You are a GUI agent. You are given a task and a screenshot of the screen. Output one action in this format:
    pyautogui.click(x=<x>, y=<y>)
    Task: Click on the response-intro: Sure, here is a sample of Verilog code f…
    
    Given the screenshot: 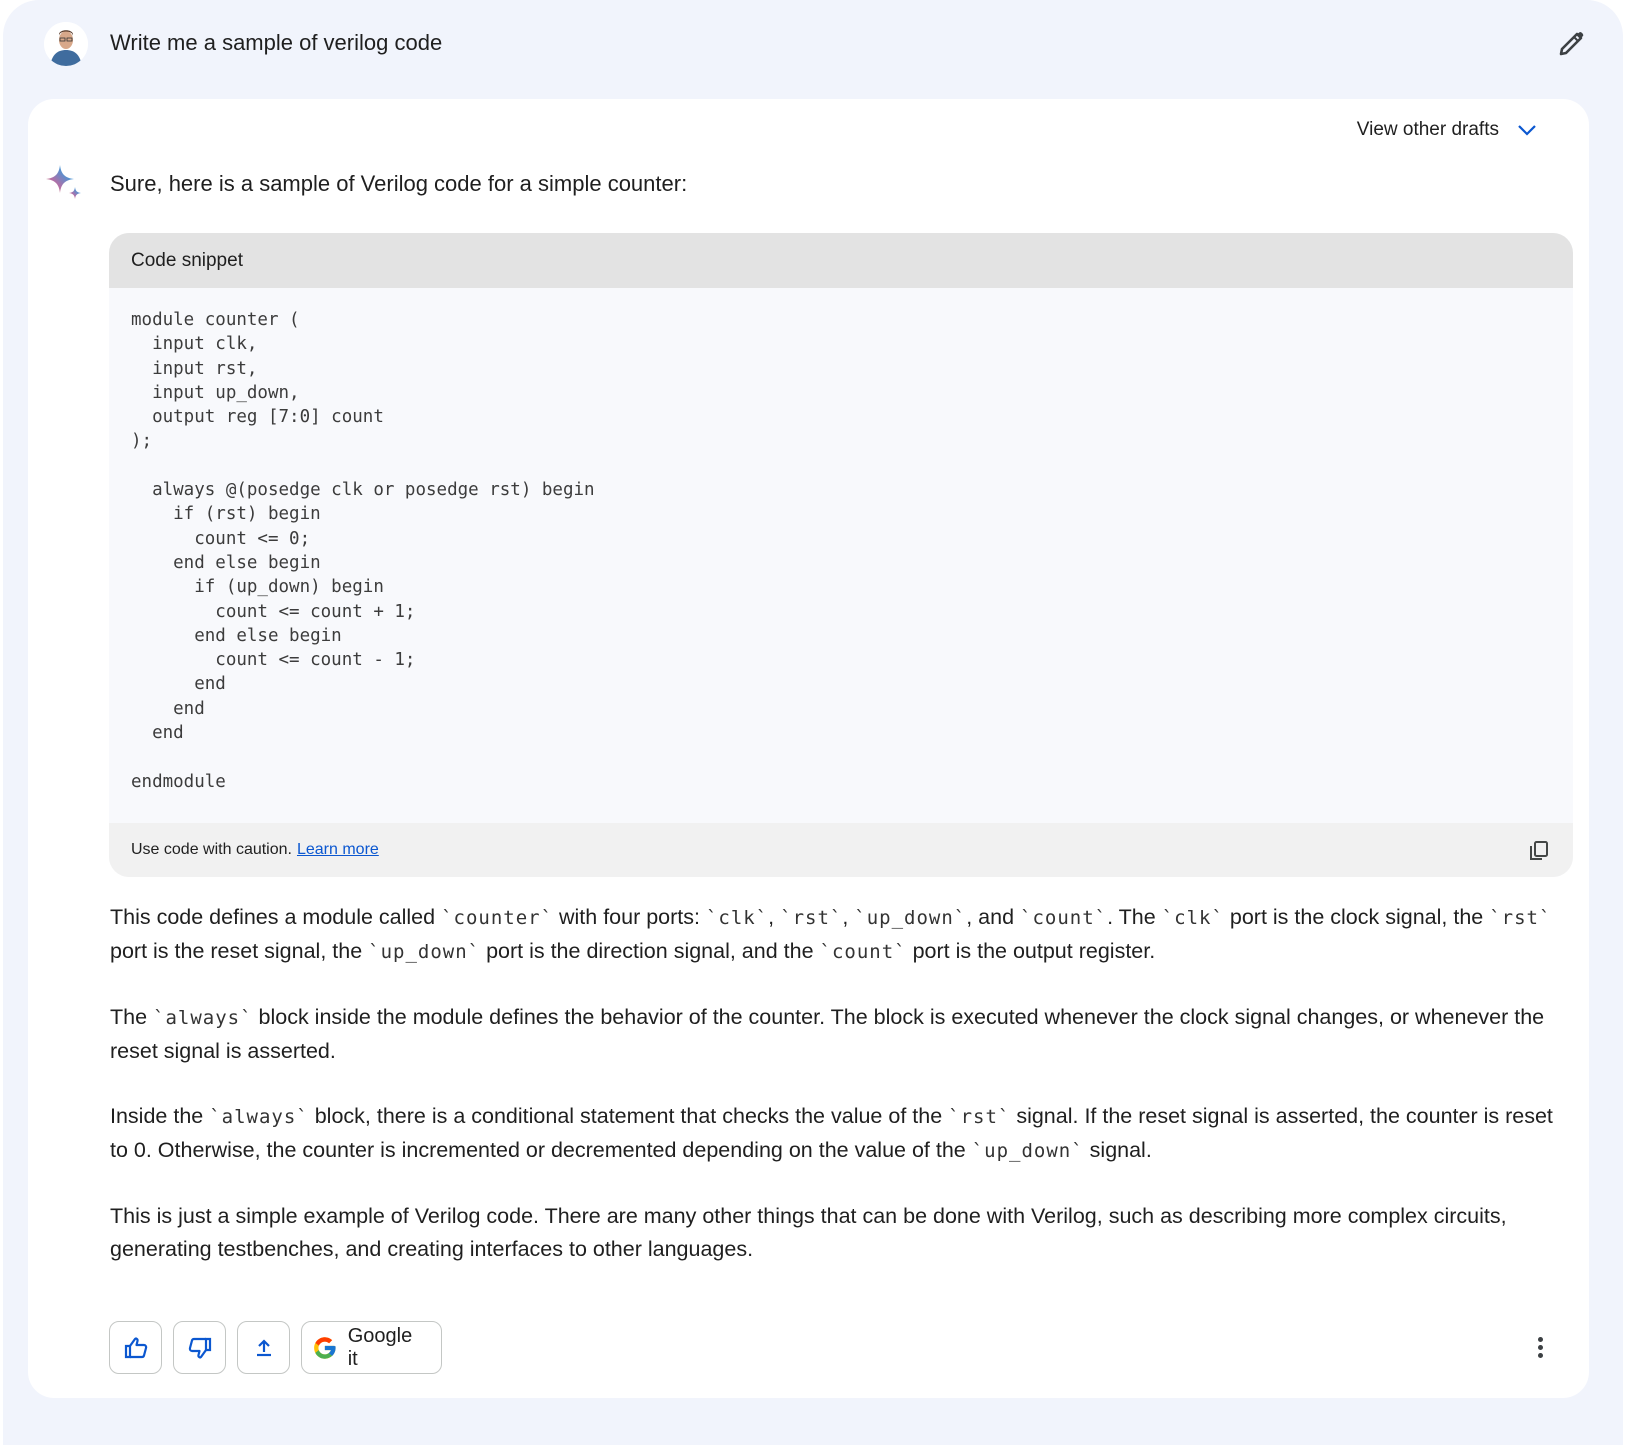 What is the action you would take?
    pyautogui.click(x=399, y=183)
    